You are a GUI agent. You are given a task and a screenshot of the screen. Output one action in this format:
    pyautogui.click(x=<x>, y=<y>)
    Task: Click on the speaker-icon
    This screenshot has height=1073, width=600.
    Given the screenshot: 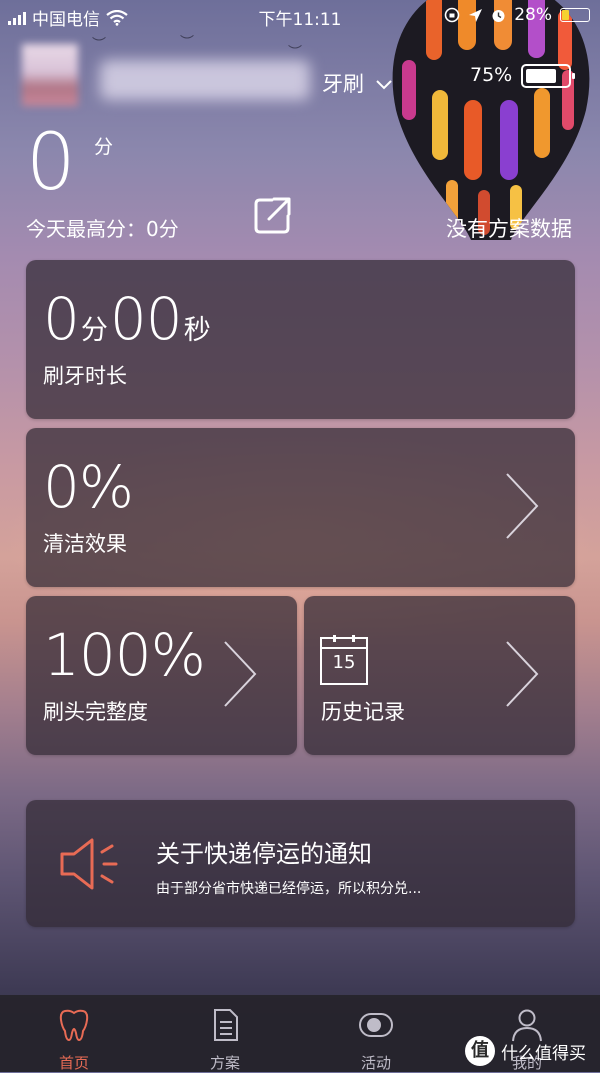 What is the action you would take?
    pyautogui.click(x=89, y=864)
    